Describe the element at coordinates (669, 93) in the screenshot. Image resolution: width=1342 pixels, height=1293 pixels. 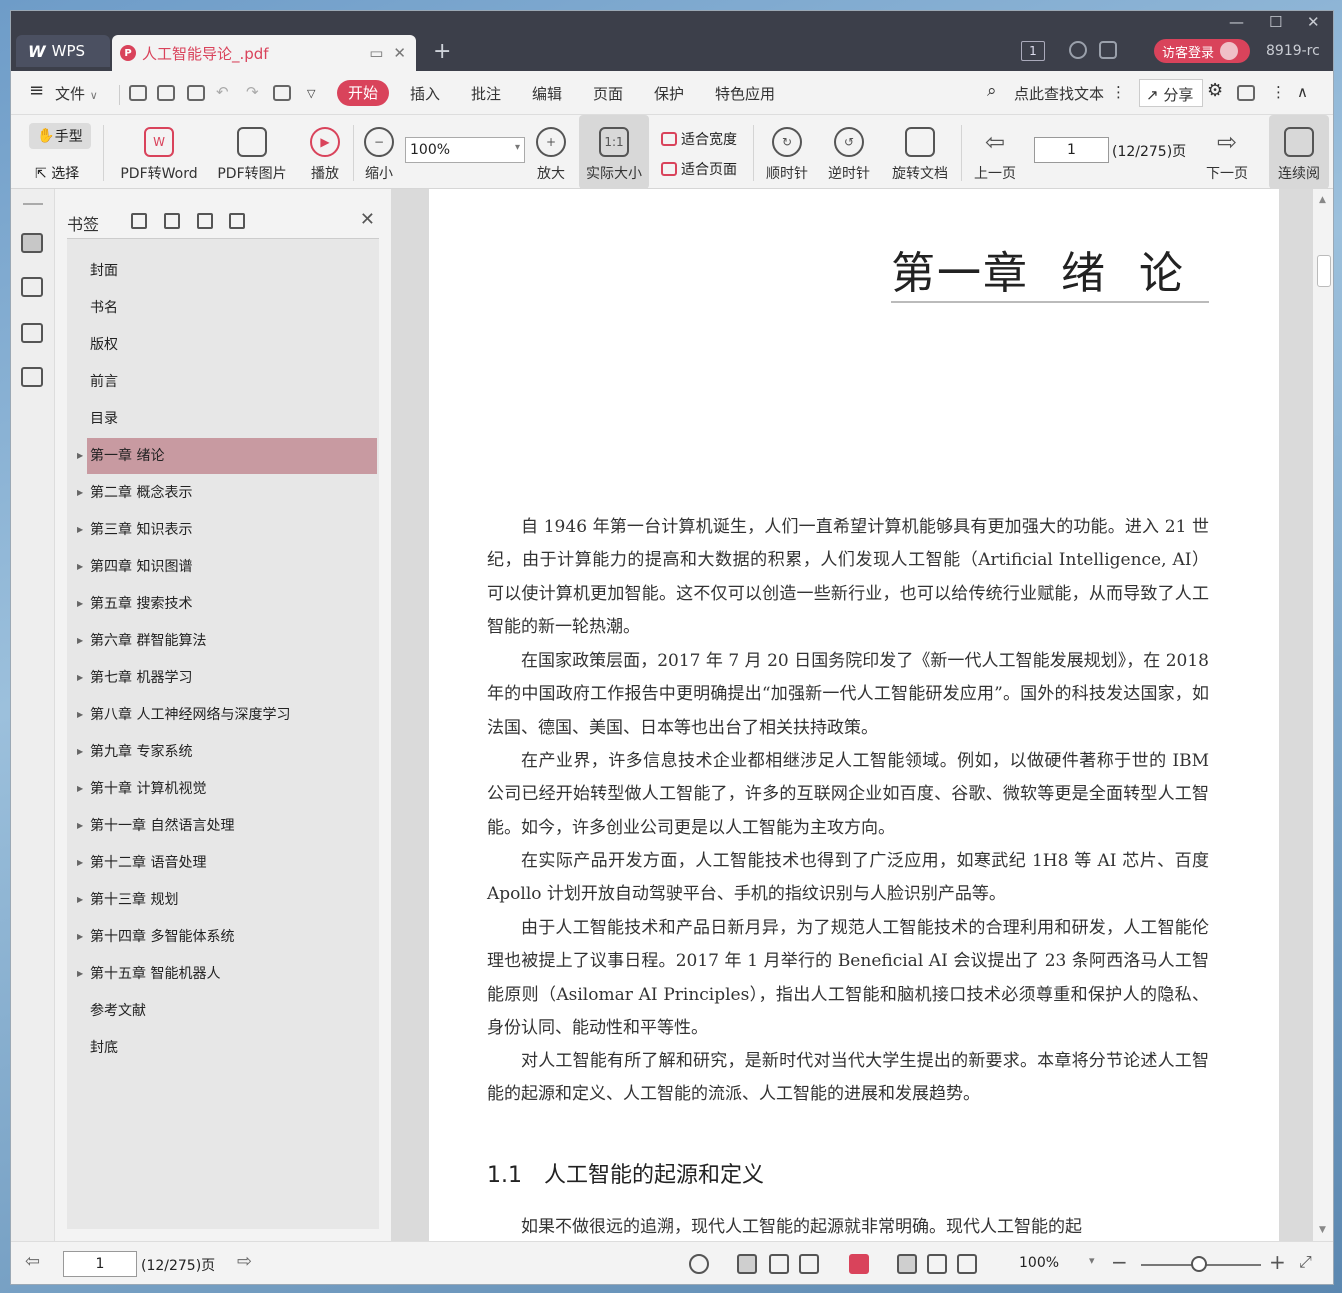
I see `menu-protect: 保护` at that location.